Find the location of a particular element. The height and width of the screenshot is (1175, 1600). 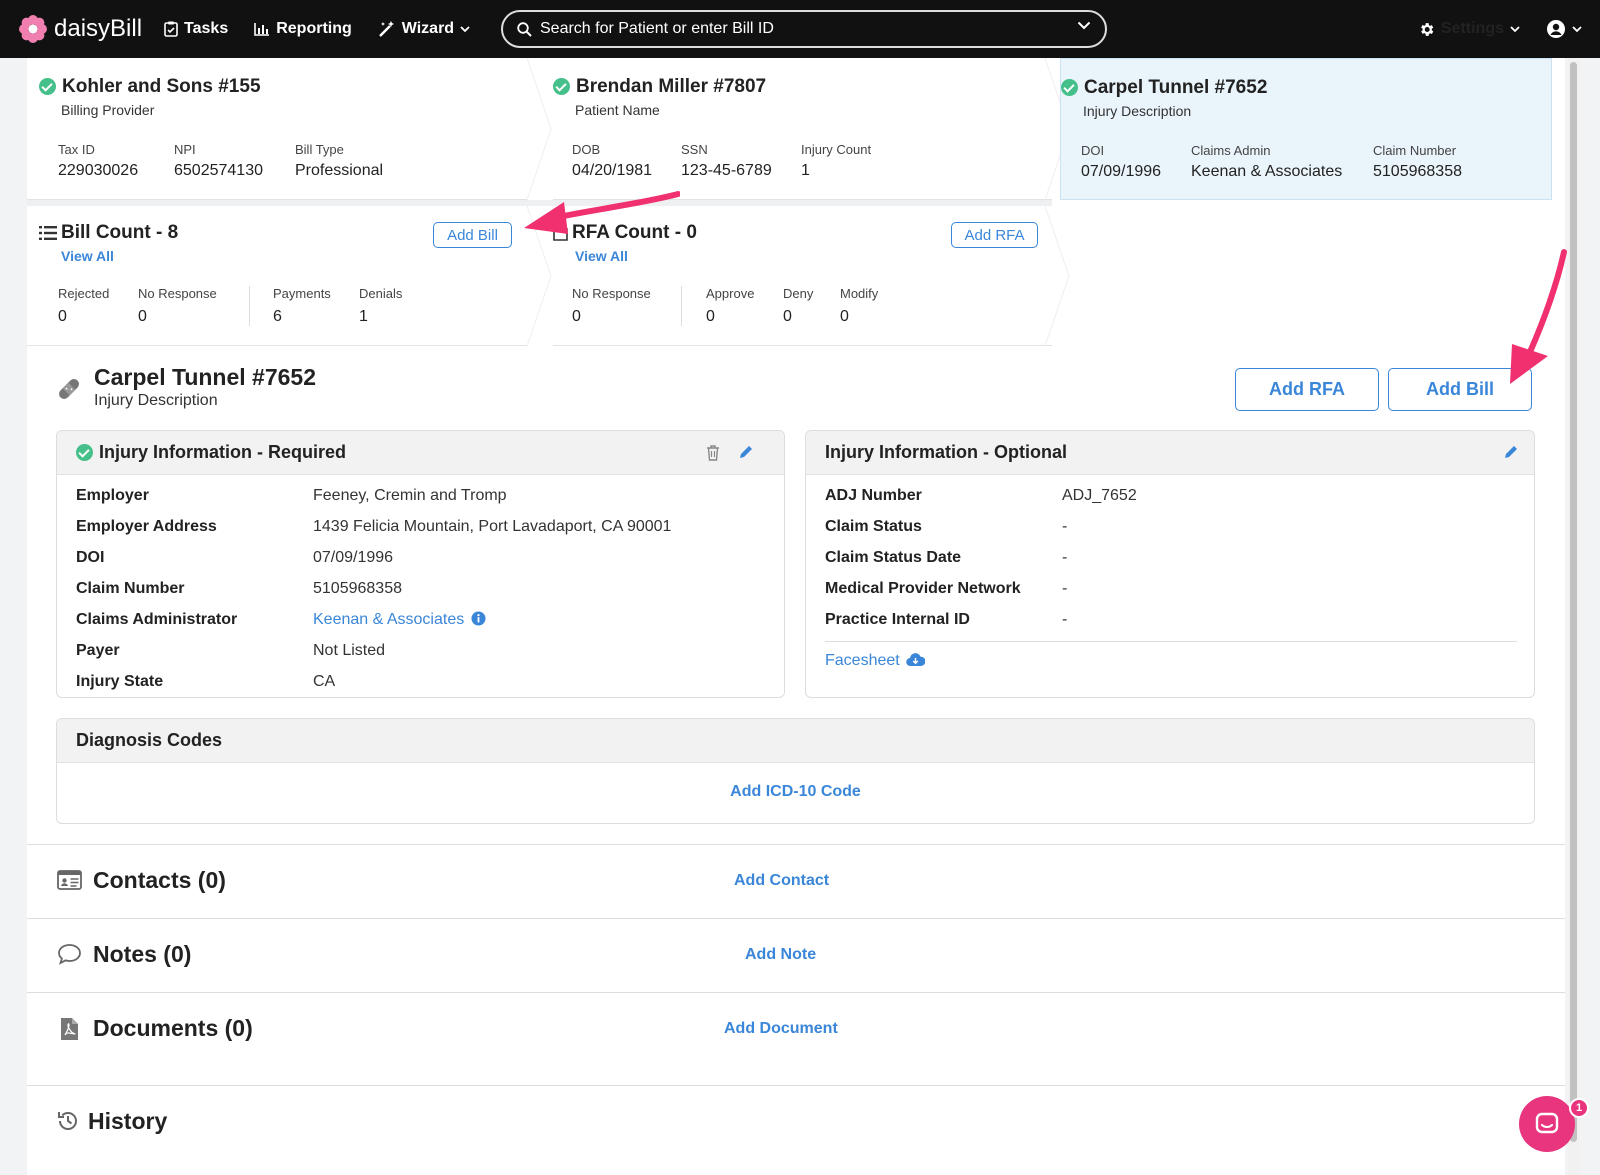

rejected-value: 0 is located at coordinates (62, 316).